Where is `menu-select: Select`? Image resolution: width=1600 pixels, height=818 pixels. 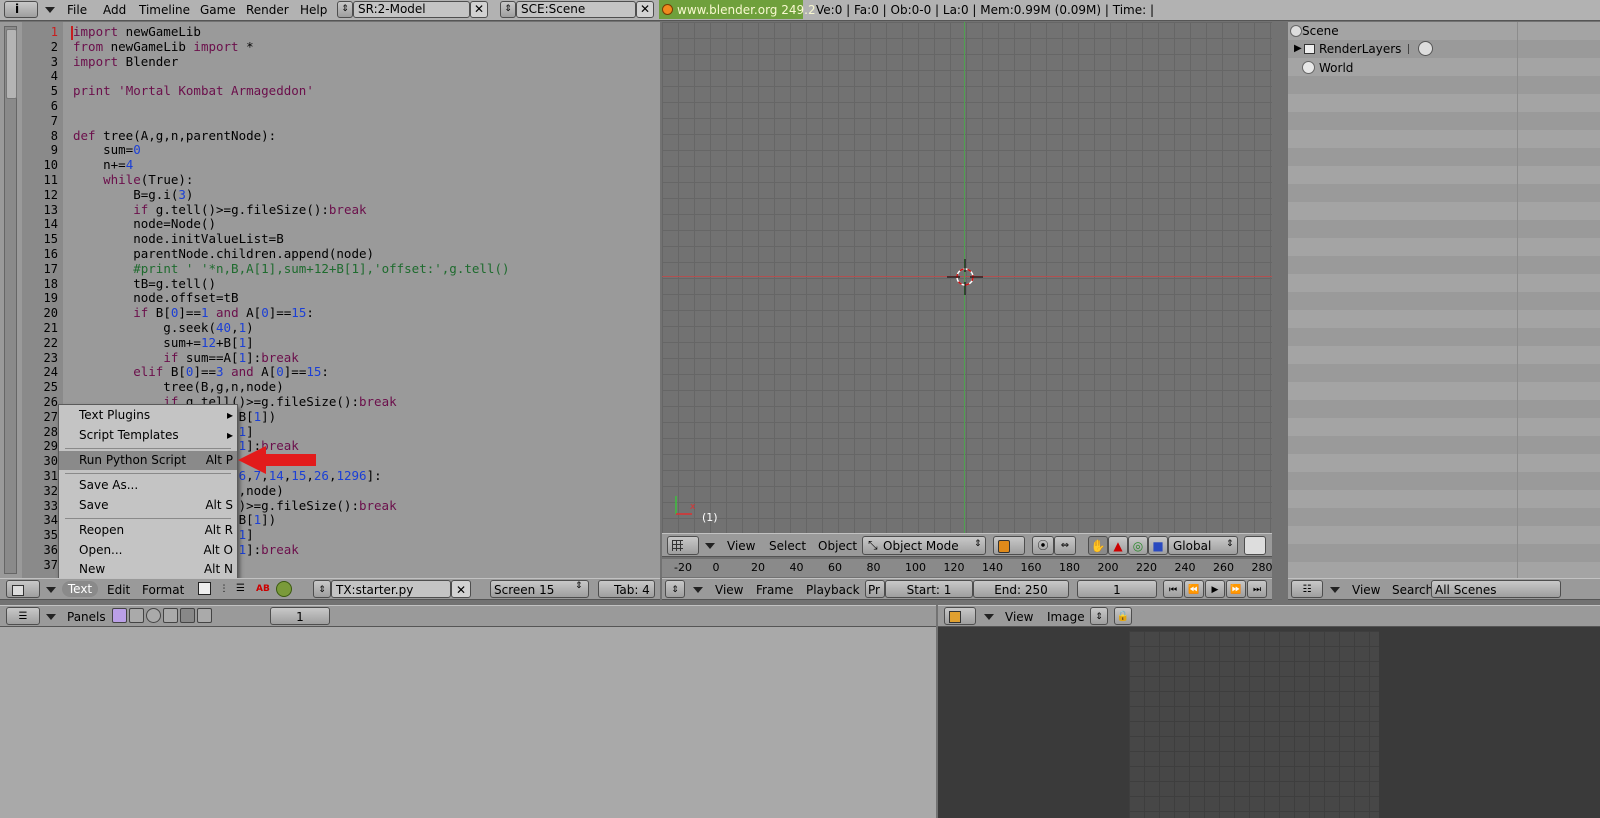 menu-select: Select is located at coordinates (787, 546).